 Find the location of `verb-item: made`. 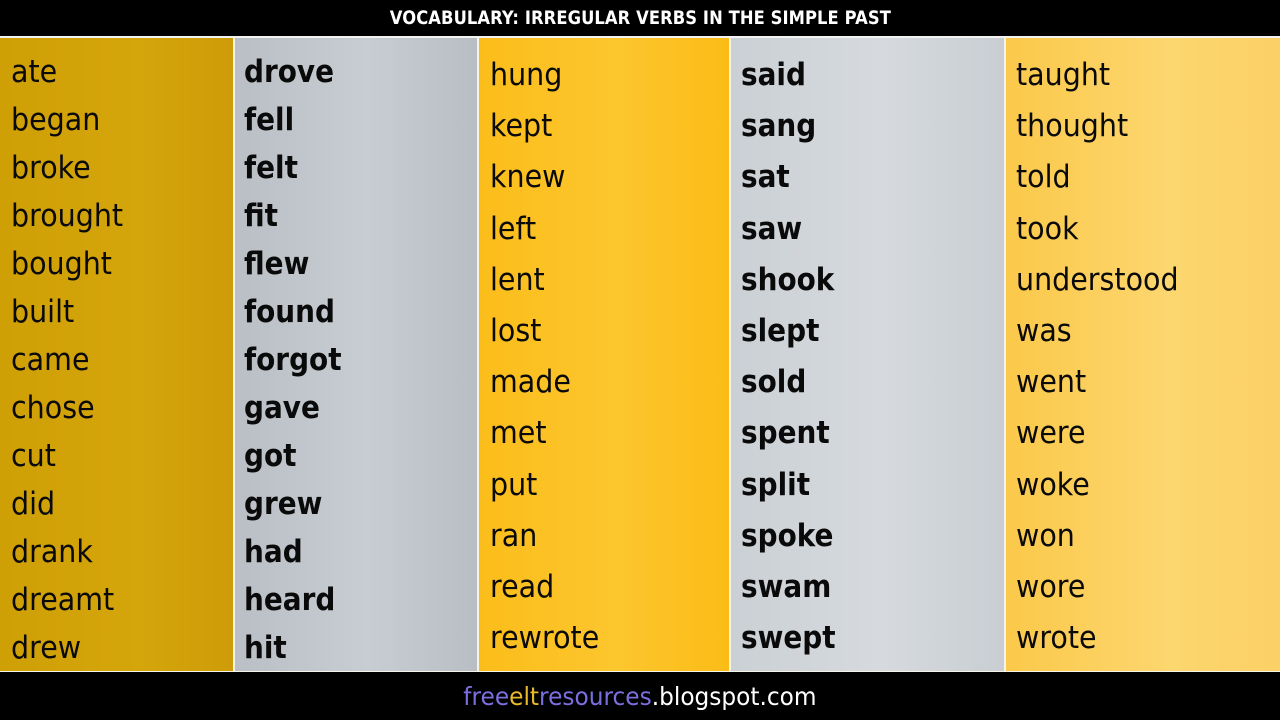

verb-item: made is located at coordinates (530, 382).